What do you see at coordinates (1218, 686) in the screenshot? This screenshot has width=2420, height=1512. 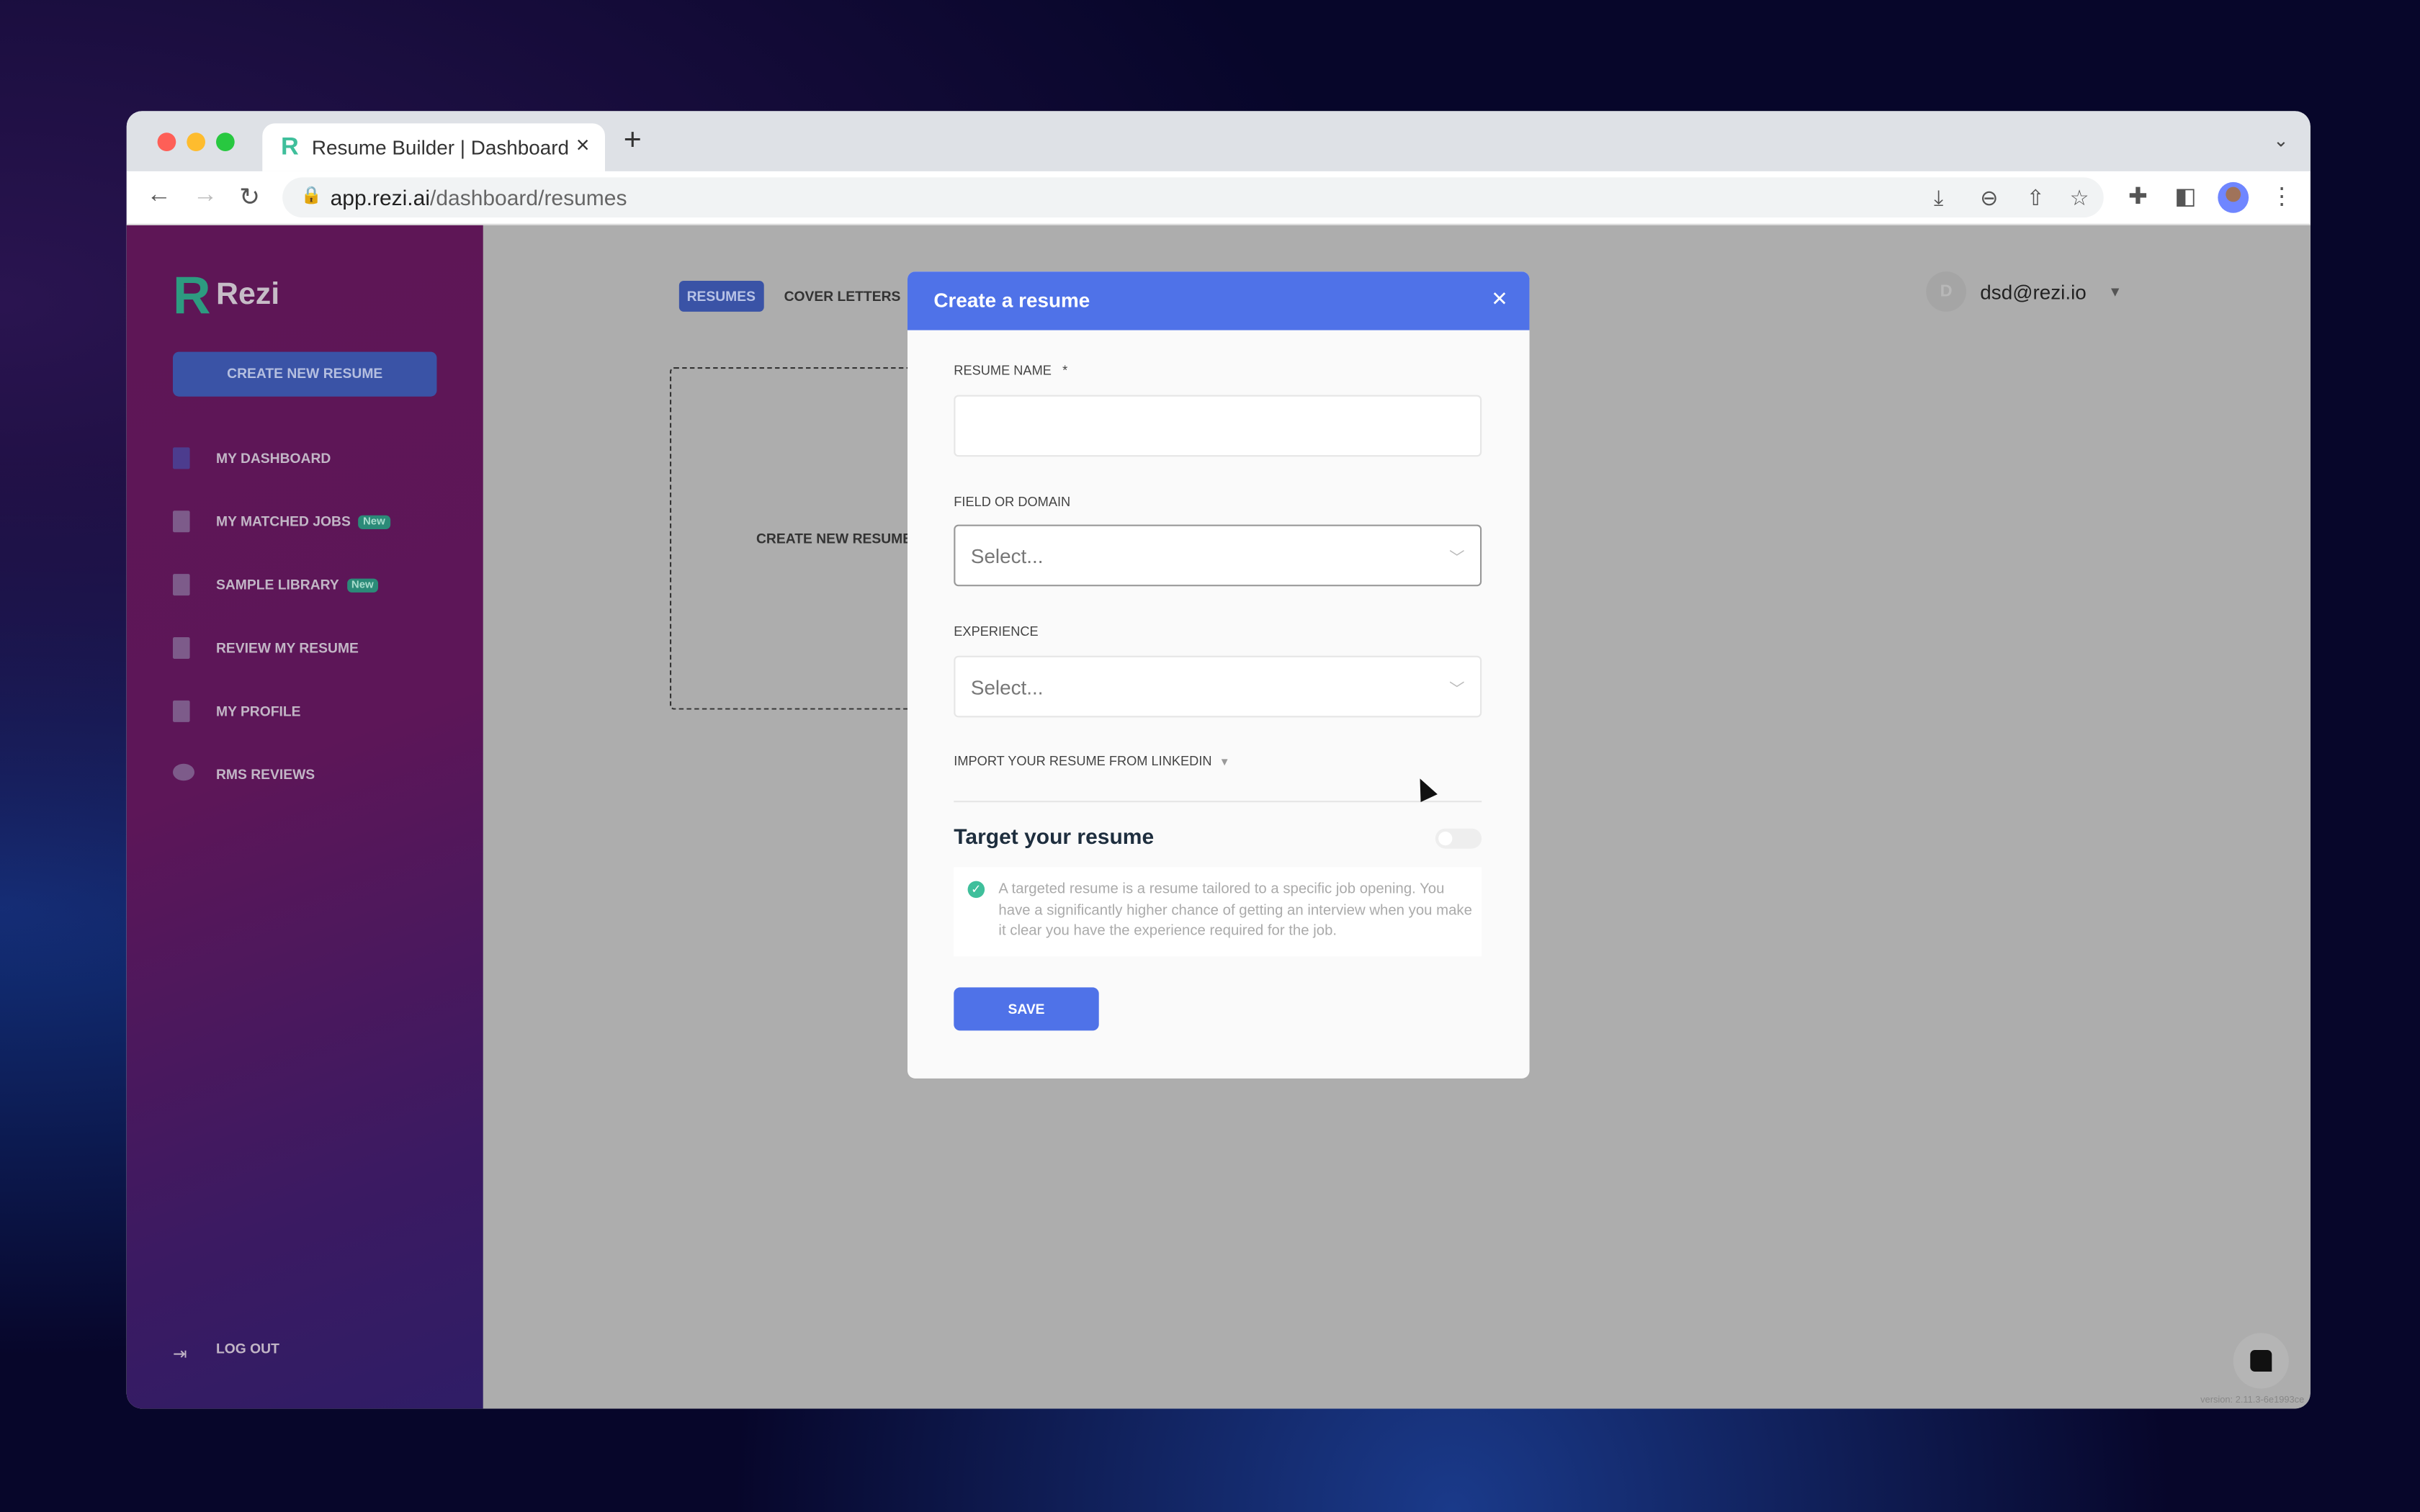 I see `experience-select: Select... ﹀` at bounding box center [1218, 686].